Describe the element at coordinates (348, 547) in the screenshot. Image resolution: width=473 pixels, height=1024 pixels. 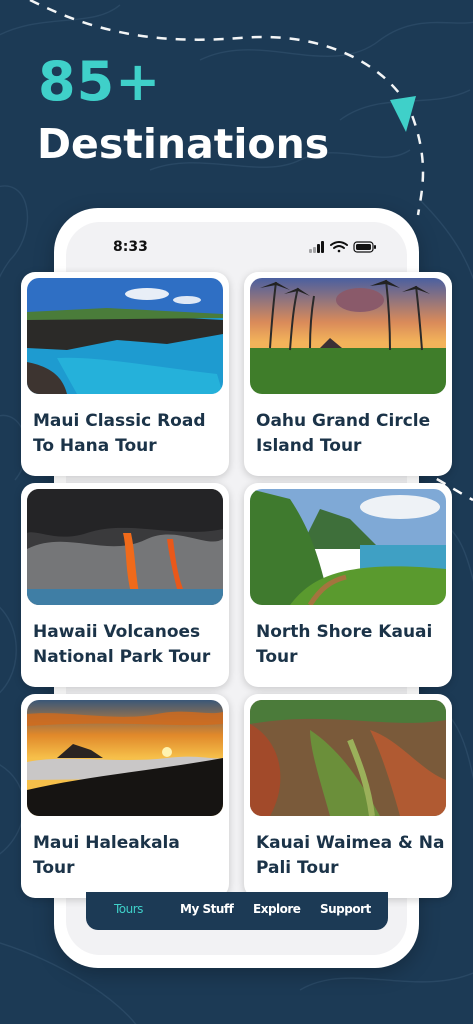
I see `green-cliffs-trail-photo` at that location.